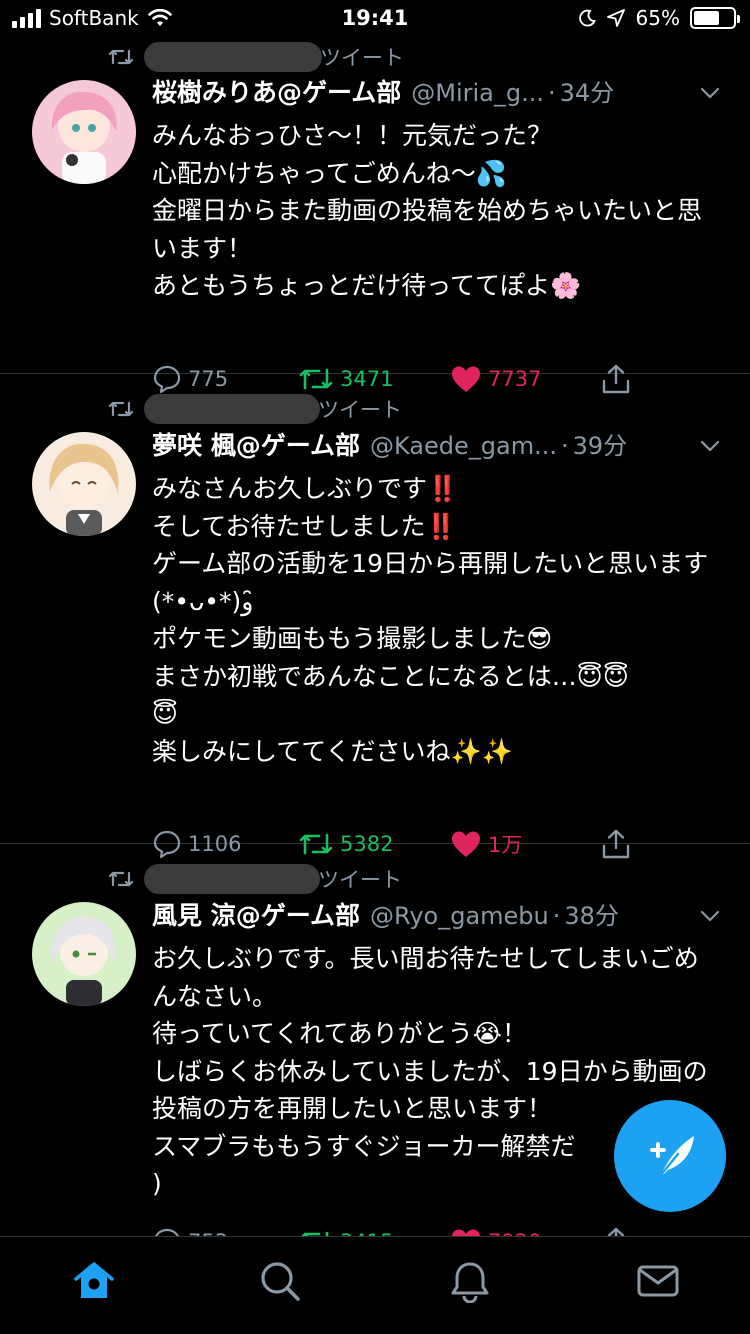 The image size is (750, 1334). I want to click on like-button: 7920, so click(495, 1229).